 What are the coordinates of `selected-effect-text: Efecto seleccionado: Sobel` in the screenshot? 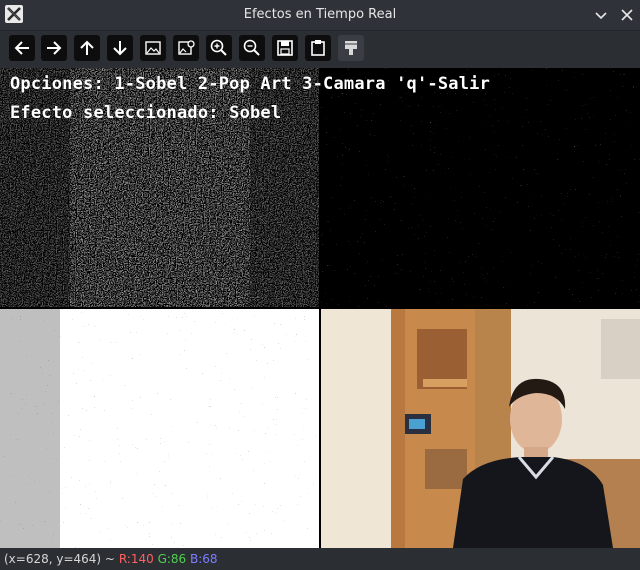 It's located at (146, 113).